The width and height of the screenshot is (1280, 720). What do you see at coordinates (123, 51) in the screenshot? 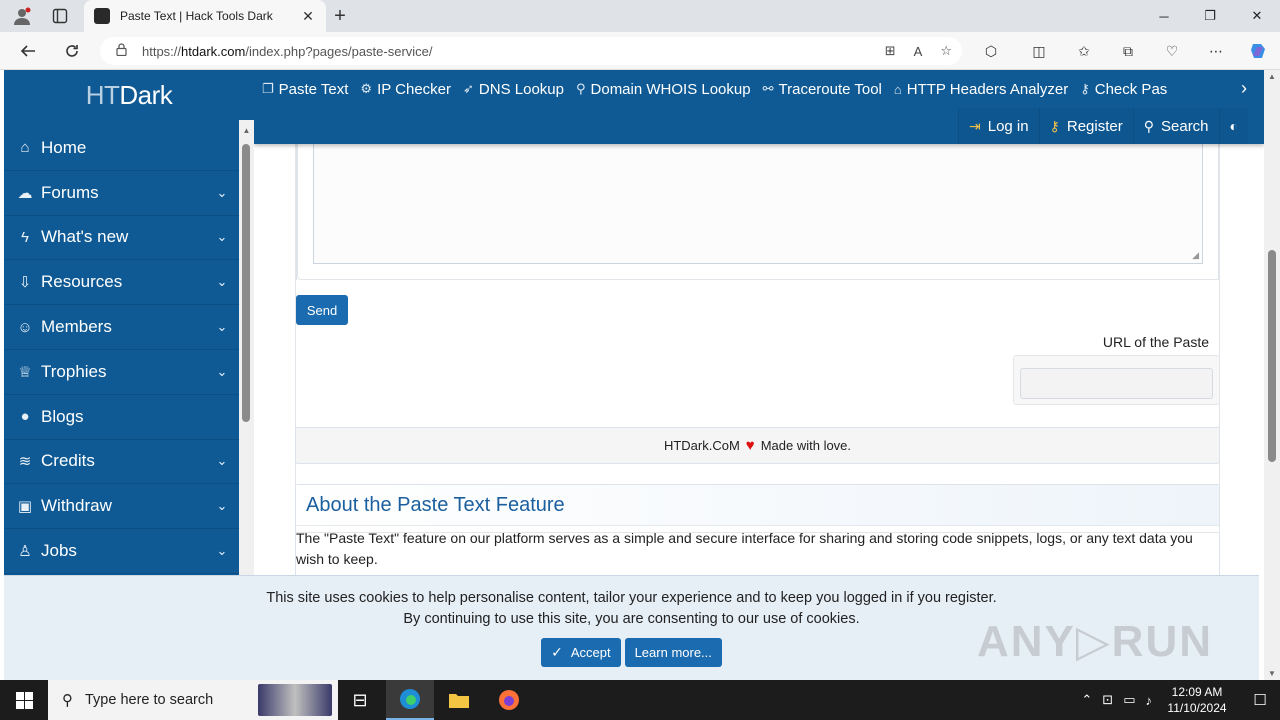
I see `lock-icon` at bounding box center [123, 51].